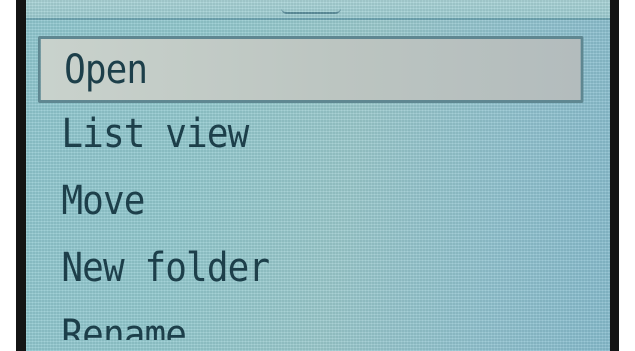 This screenshot has height=351, width=635. I want to click on title-bar, so click(318, 10).